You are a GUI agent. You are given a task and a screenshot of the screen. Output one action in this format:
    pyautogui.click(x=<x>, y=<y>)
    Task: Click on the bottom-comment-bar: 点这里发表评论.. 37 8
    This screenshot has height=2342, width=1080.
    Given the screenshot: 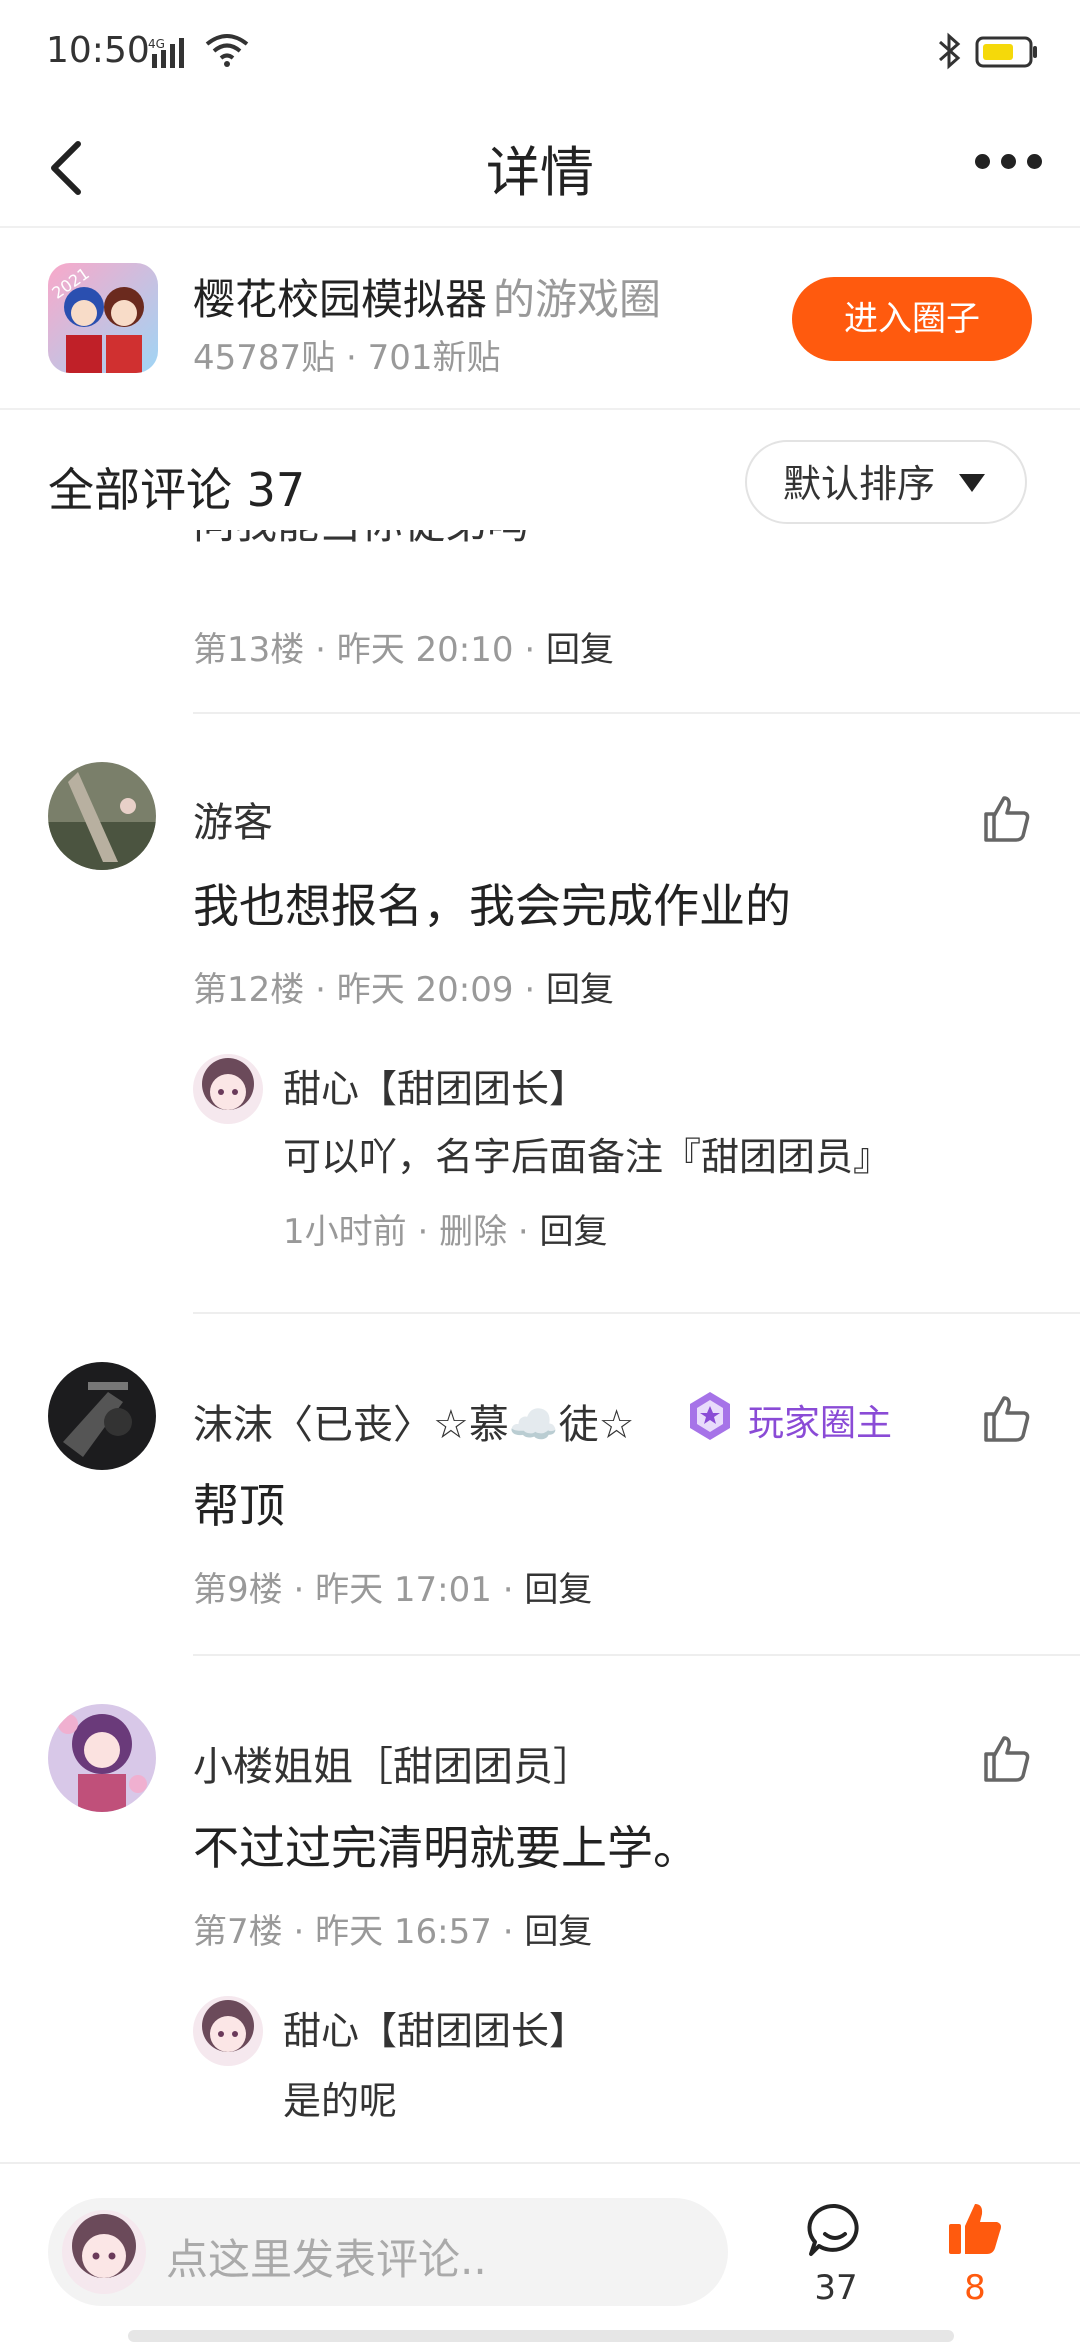 What is the action you would take?
    pyautogui.click(x=540, y=2252)
    